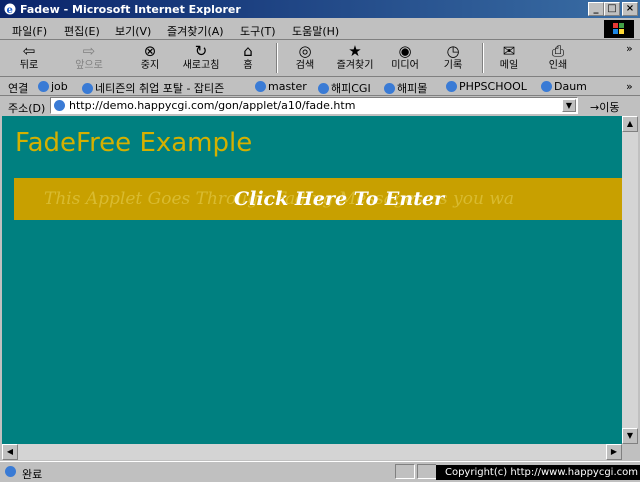 This screenshot has height=482, width=640. Describe the element at coordinates (629, 48) in the screenshot. I see `toolbar-more-chevron-icon: »` at that location.